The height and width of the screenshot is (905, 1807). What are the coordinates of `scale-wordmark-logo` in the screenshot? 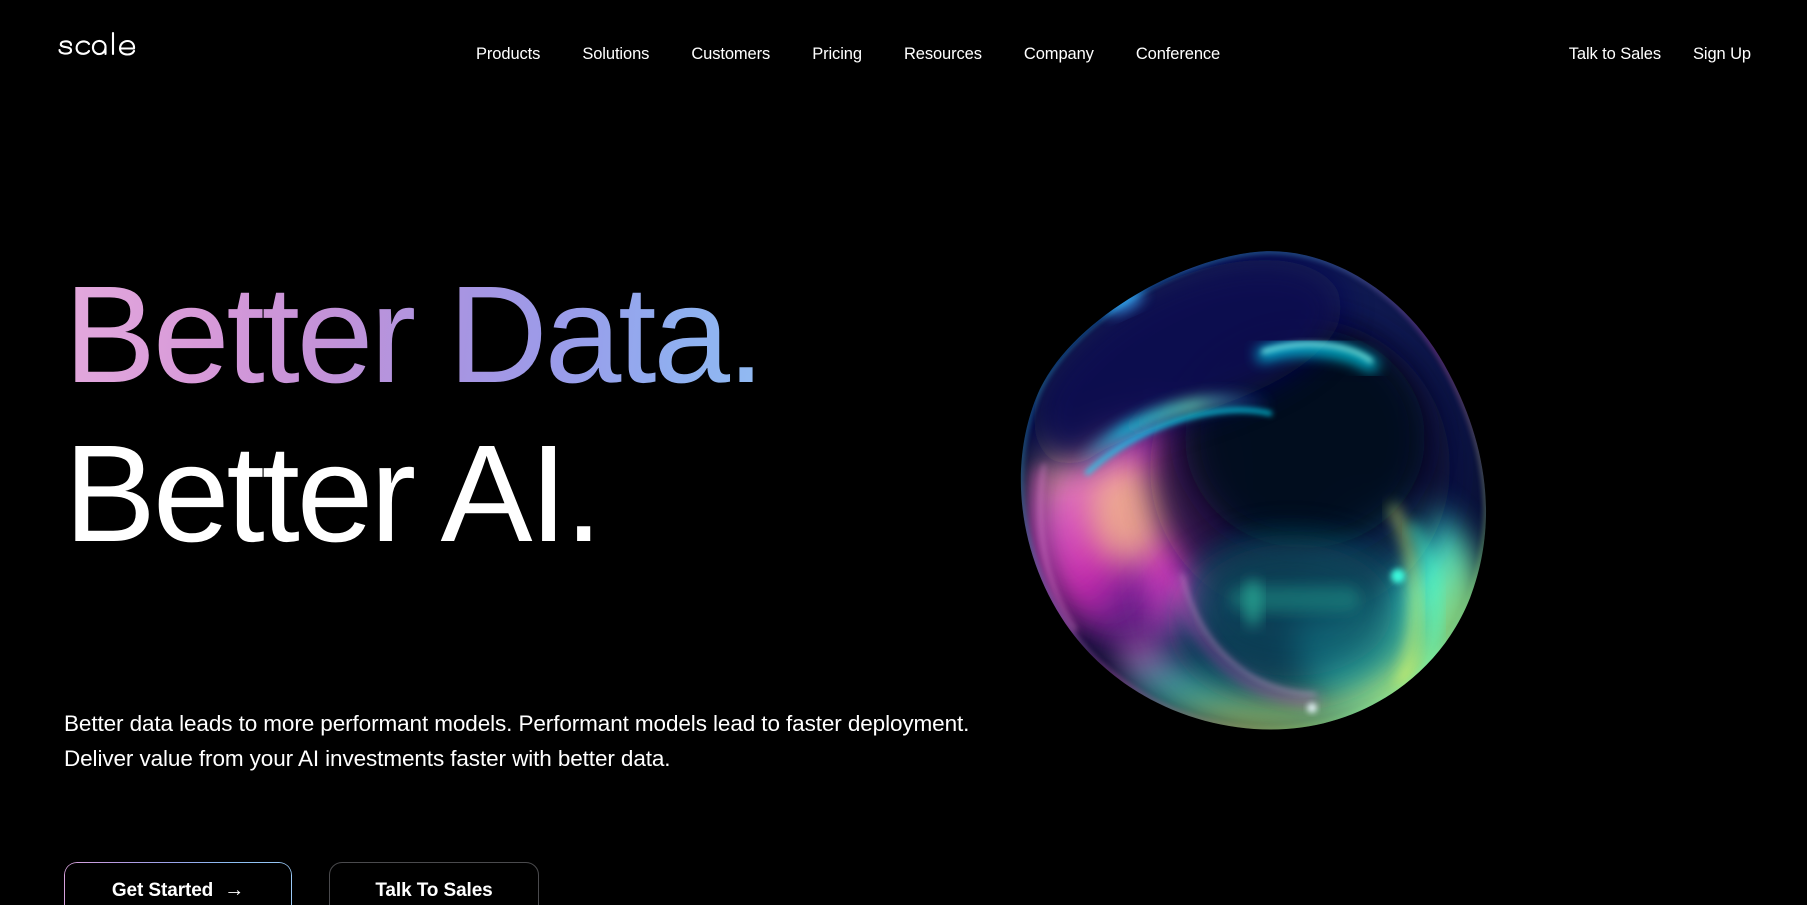 It's located at (103, 47).